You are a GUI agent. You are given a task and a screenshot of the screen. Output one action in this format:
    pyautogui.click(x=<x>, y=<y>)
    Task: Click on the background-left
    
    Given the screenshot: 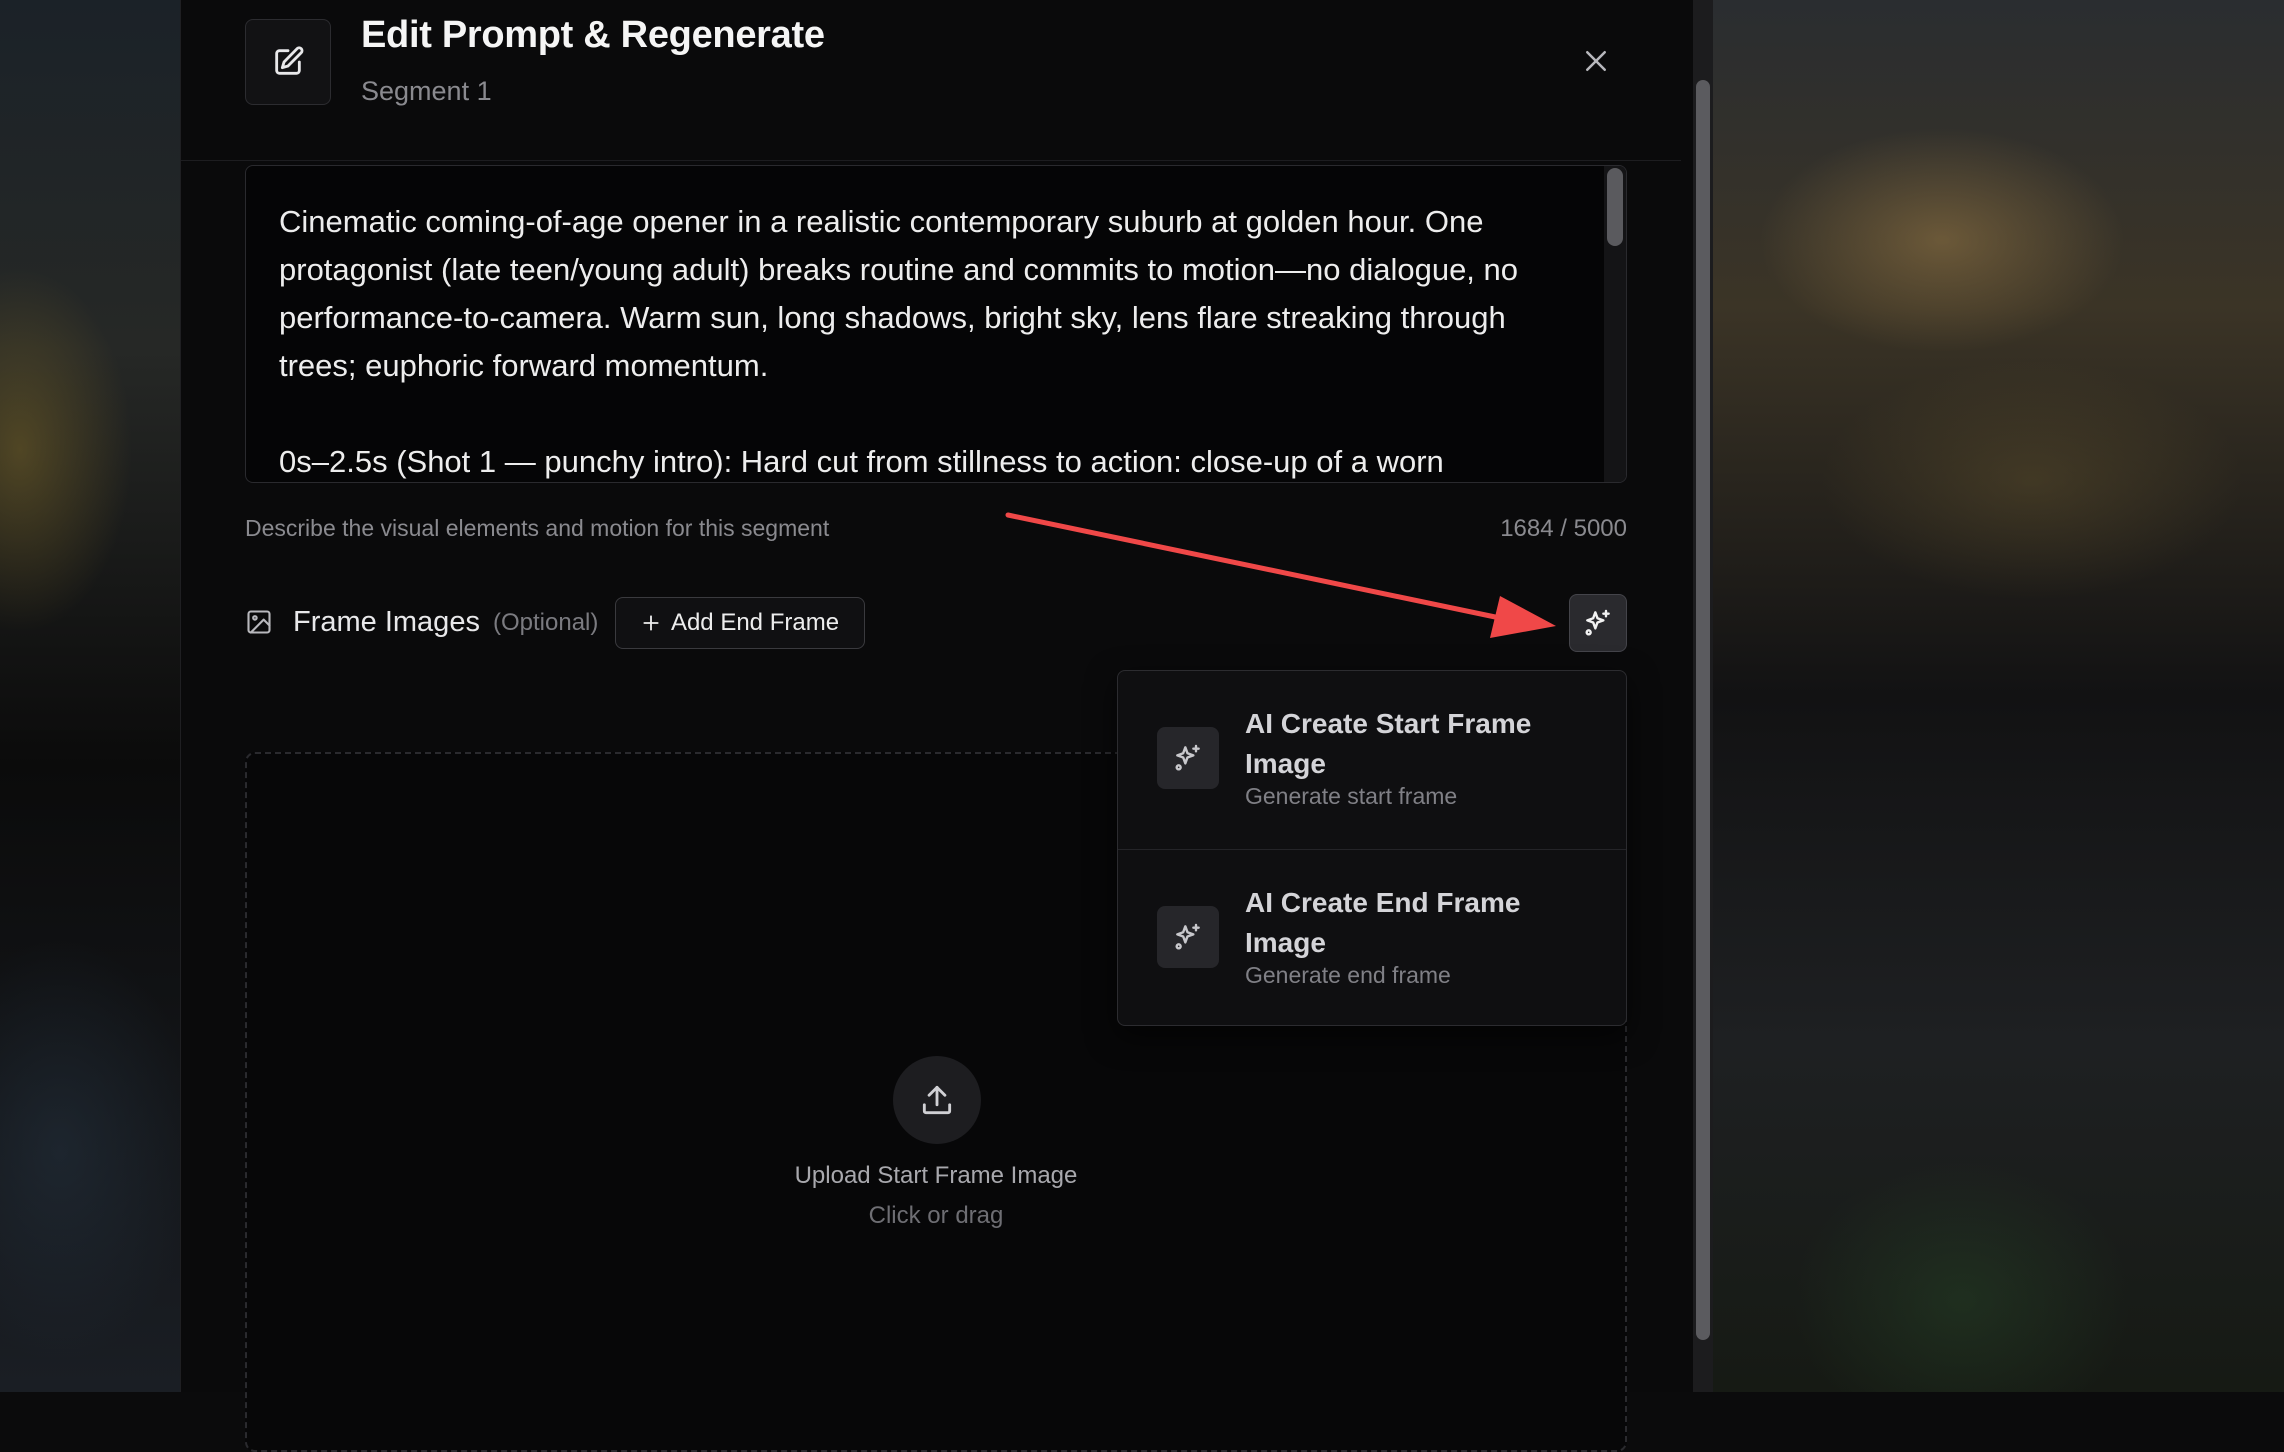 What is the action you would take?
    pyautogui.click(x=90, y=696)
    